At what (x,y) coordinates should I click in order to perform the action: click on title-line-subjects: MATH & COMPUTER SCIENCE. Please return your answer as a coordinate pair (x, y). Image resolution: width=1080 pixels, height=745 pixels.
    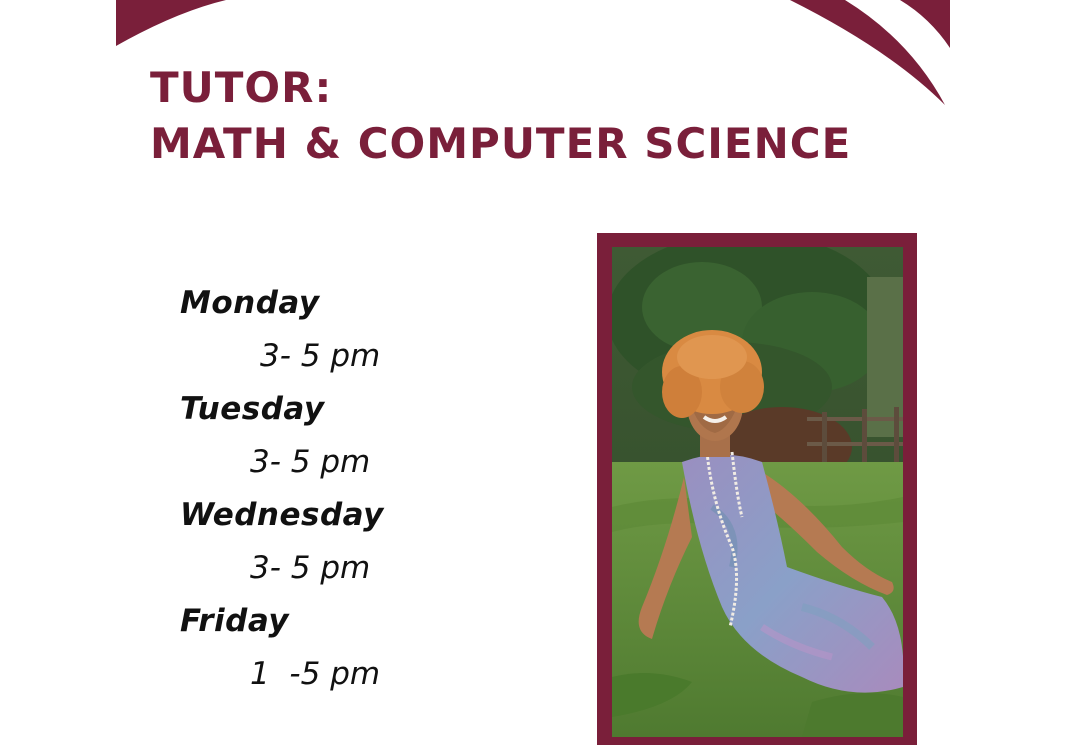
    Looking at the image, I should click on (501, 143).